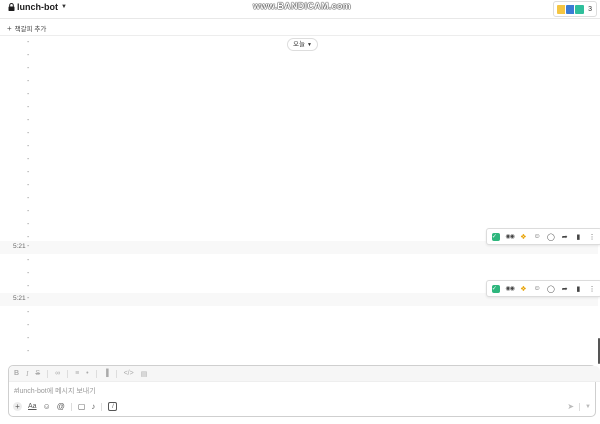 The height and width of the screenshot is (424, 600). Describe the element at coordinates (113, 406) in the screenshot. I see `slash-command-icon: /` at that location.